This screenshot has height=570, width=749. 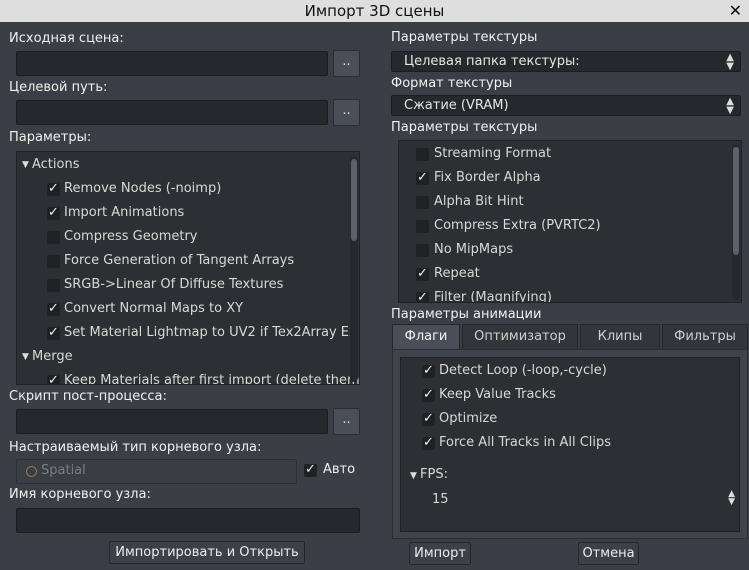 What do you see at coordinates (354, 269) in the screenshot?
I see `params-scrollbar` at bounding box center [354, 269].